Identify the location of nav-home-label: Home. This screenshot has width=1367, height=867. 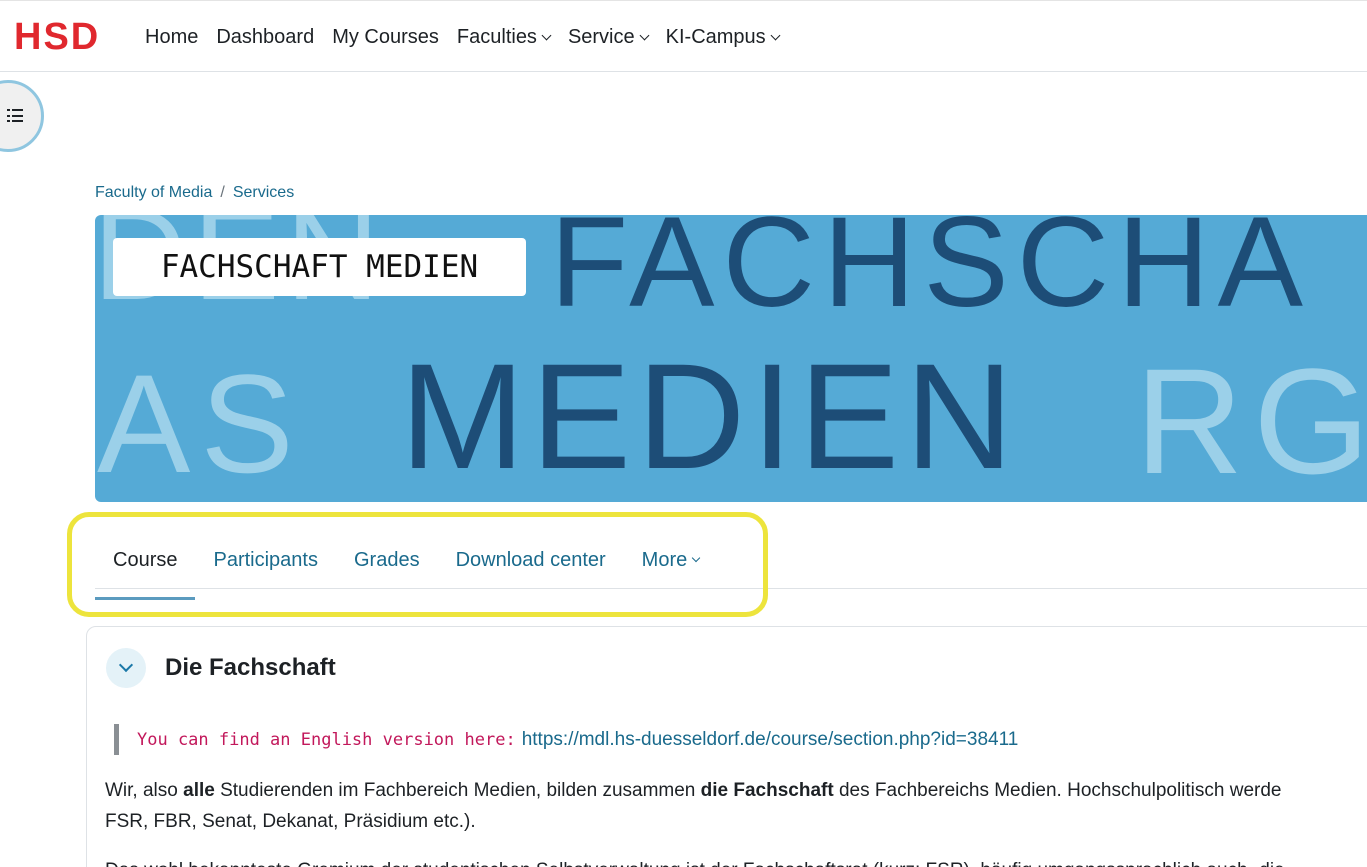
(172, 37).